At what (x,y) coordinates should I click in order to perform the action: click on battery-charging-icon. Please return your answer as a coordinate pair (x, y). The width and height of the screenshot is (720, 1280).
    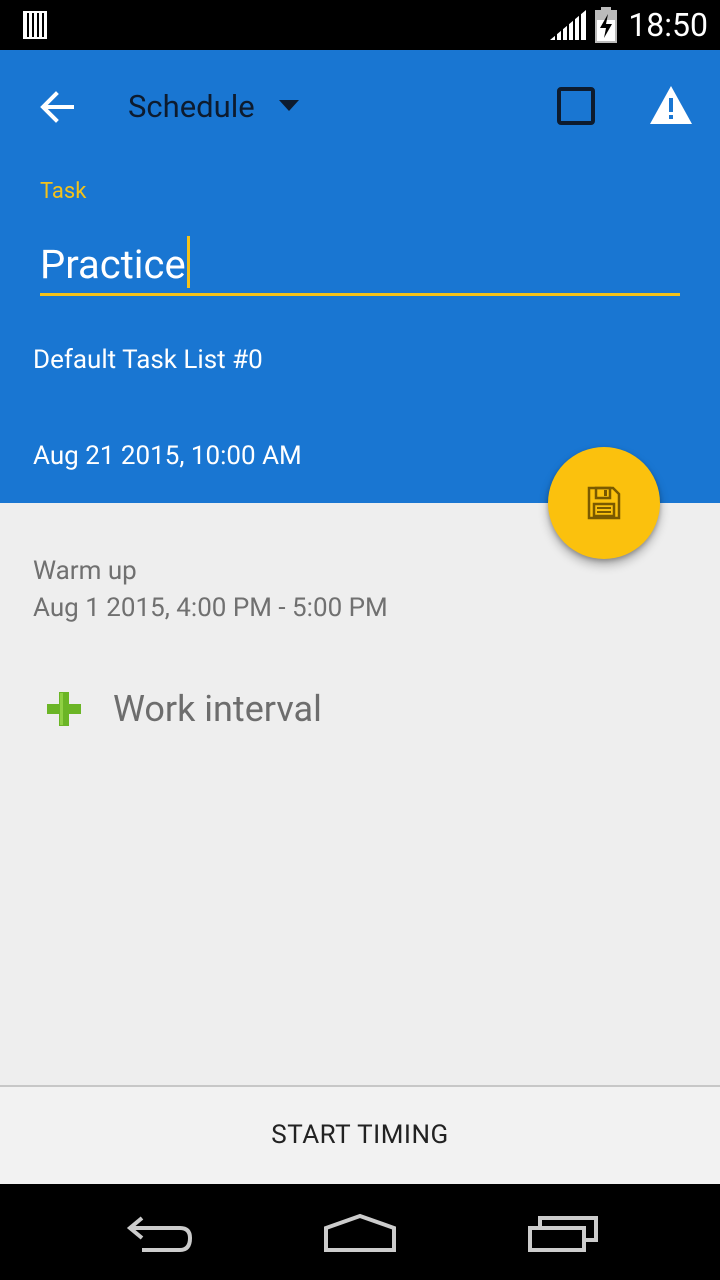
    Looking at the image, I should click on (606, 25).